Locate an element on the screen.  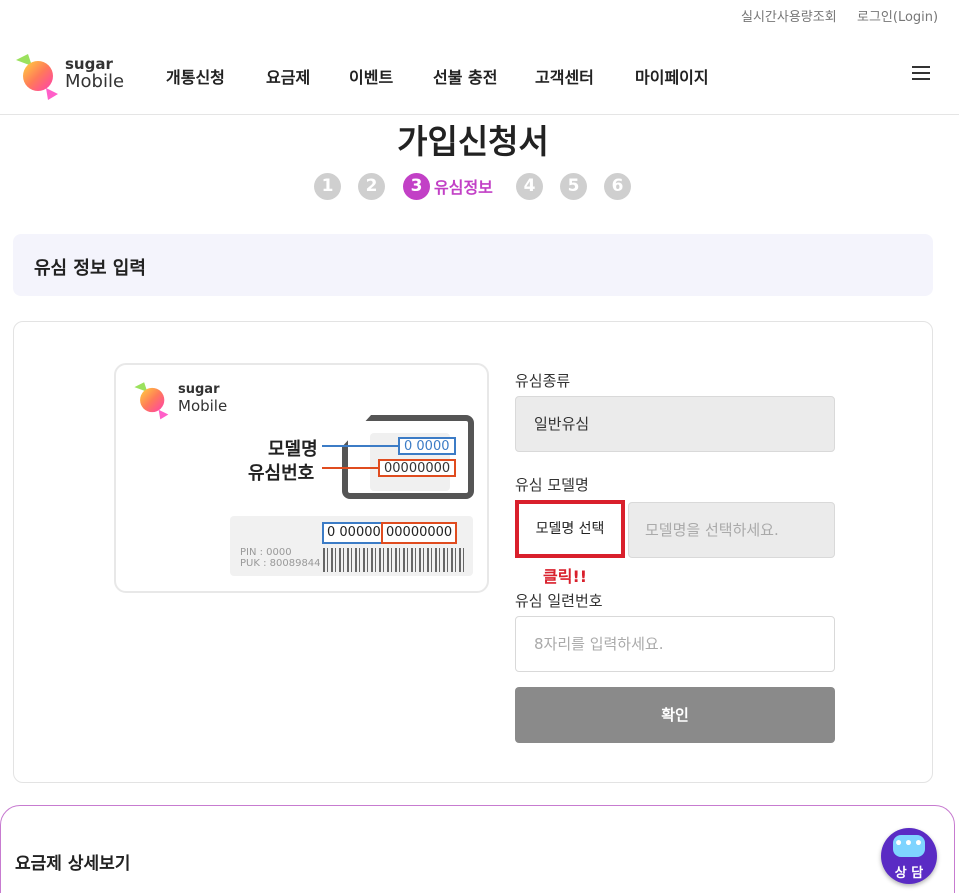
login-link: 로그인(Login) is located at coordinates (897, 15).